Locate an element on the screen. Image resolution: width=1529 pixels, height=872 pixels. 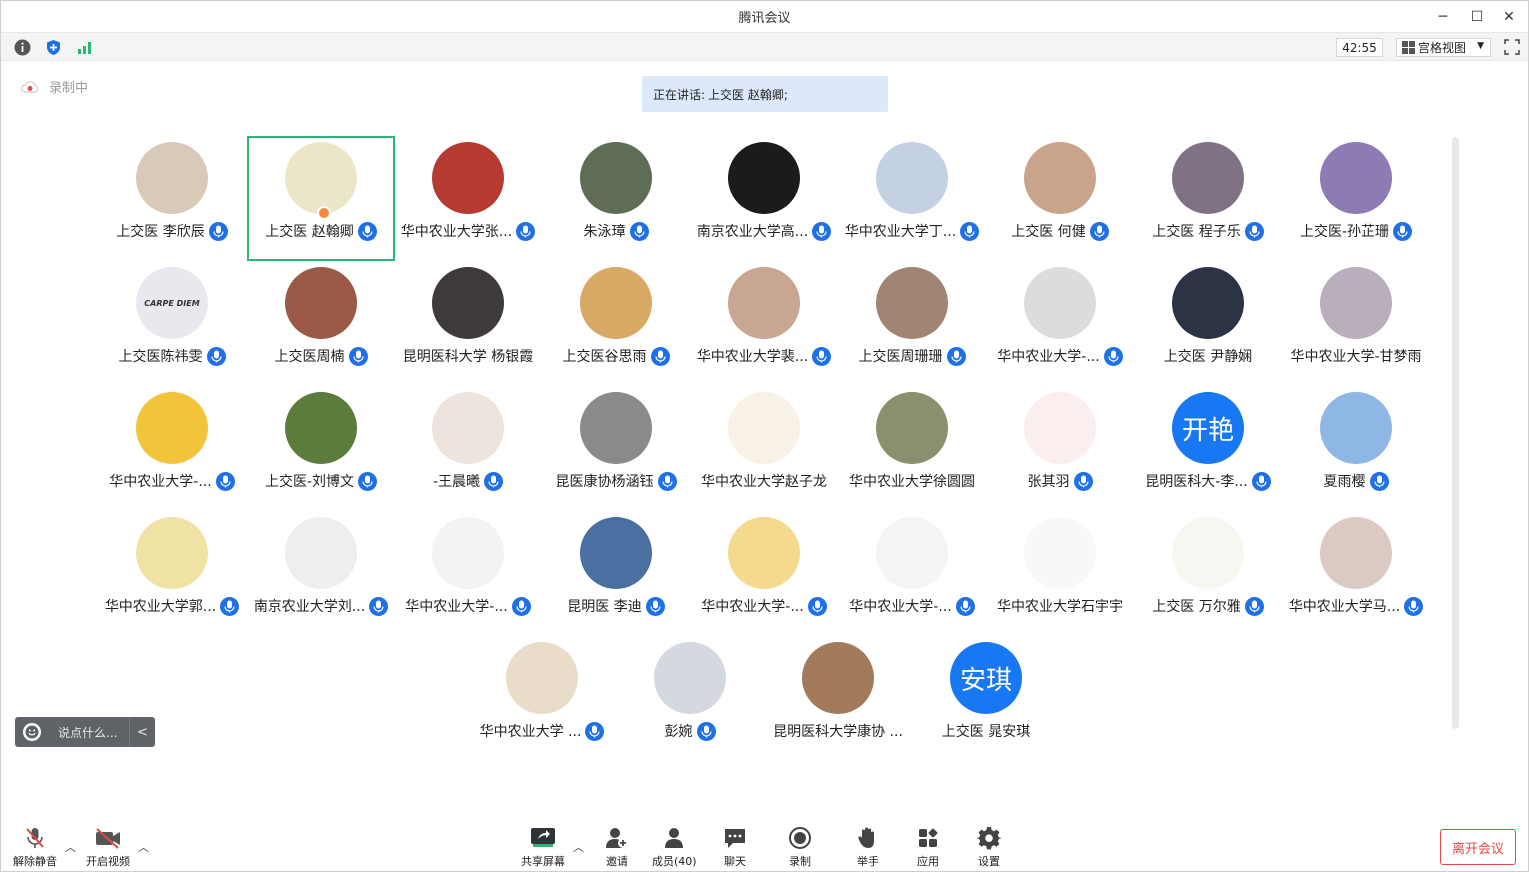
raise-hand-button: 举手 is located at coordinates (868, 847).